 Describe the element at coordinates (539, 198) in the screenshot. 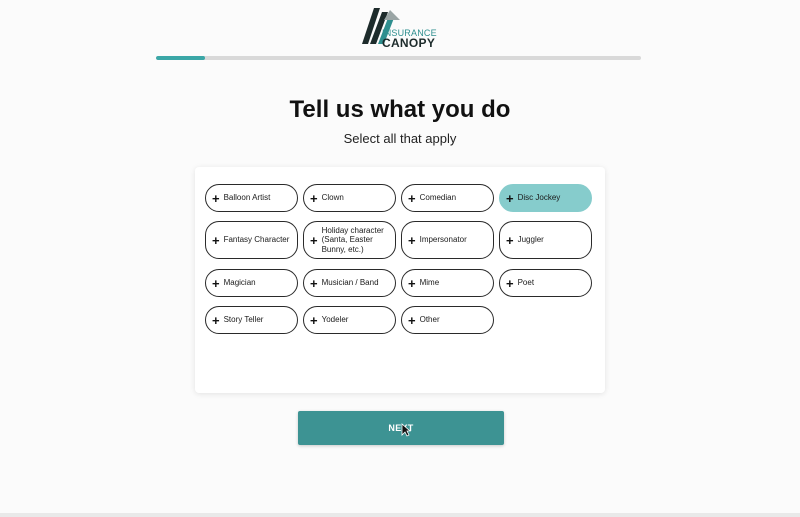

I see `option-label: Disc Jockey` at that location.